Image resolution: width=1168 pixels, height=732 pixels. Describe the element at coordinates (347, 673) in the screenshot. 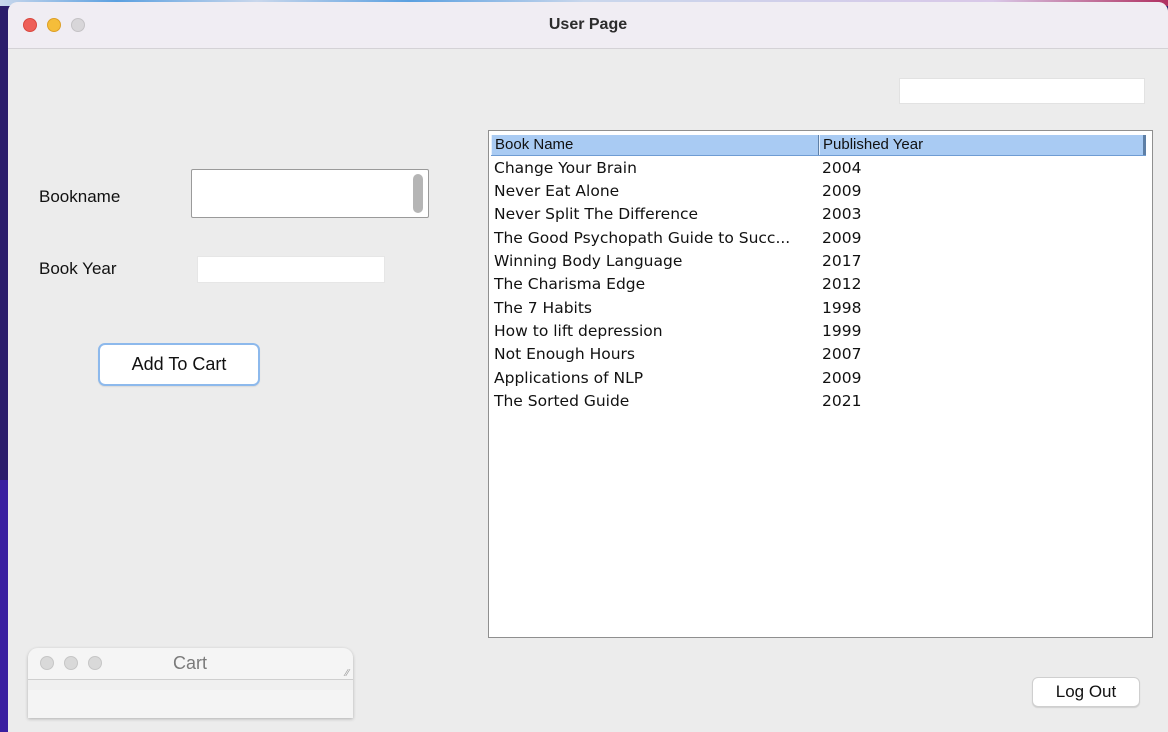

I see `resize-grip-icon: ∕∕` at that location.